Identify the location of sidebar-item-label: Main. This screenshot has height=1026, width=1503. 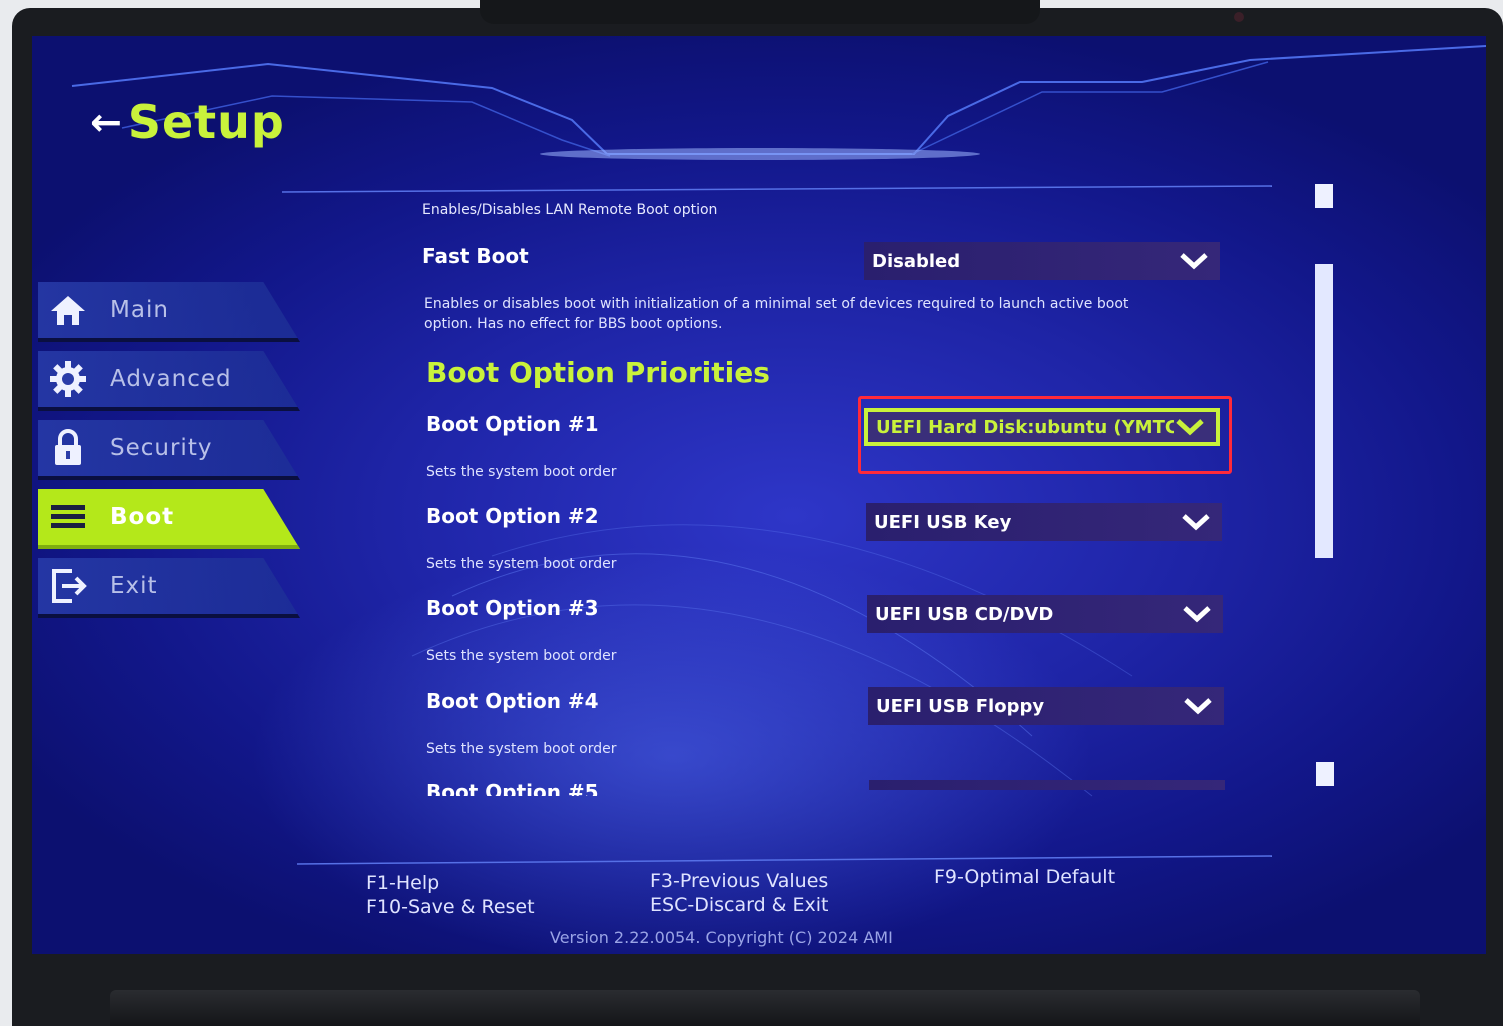
(139, 310).